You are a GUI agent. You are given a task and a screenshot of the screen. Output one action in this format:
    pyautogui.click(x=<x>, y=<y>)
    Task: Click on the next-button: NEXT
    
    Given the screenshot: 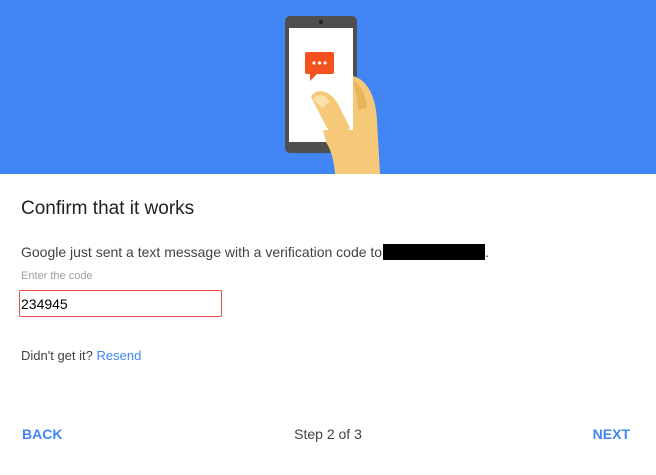 What is the action you would take?
    pyautogui.click(x=611, y=434)
    